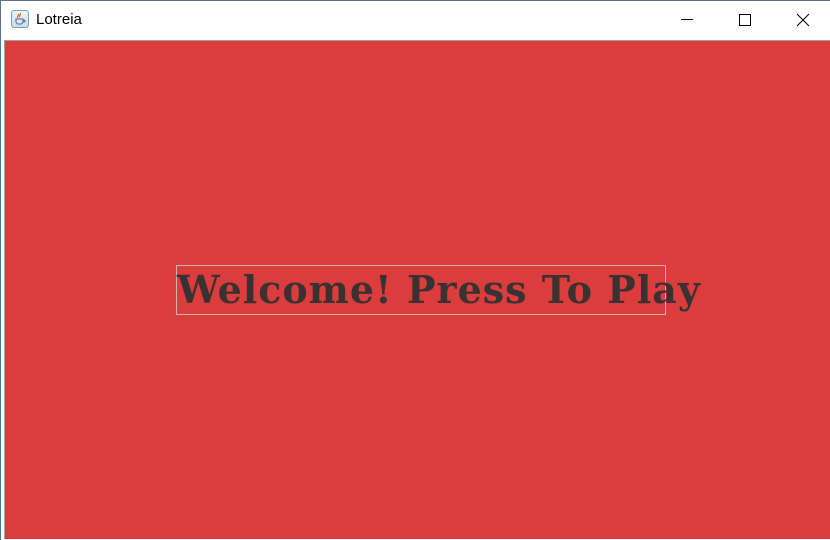 Image resolution: width=830 pixels, height=540 pixels. Describe the element at coordinates (20, 19) in the screenshot. I see `java-cup-icon` at that location.